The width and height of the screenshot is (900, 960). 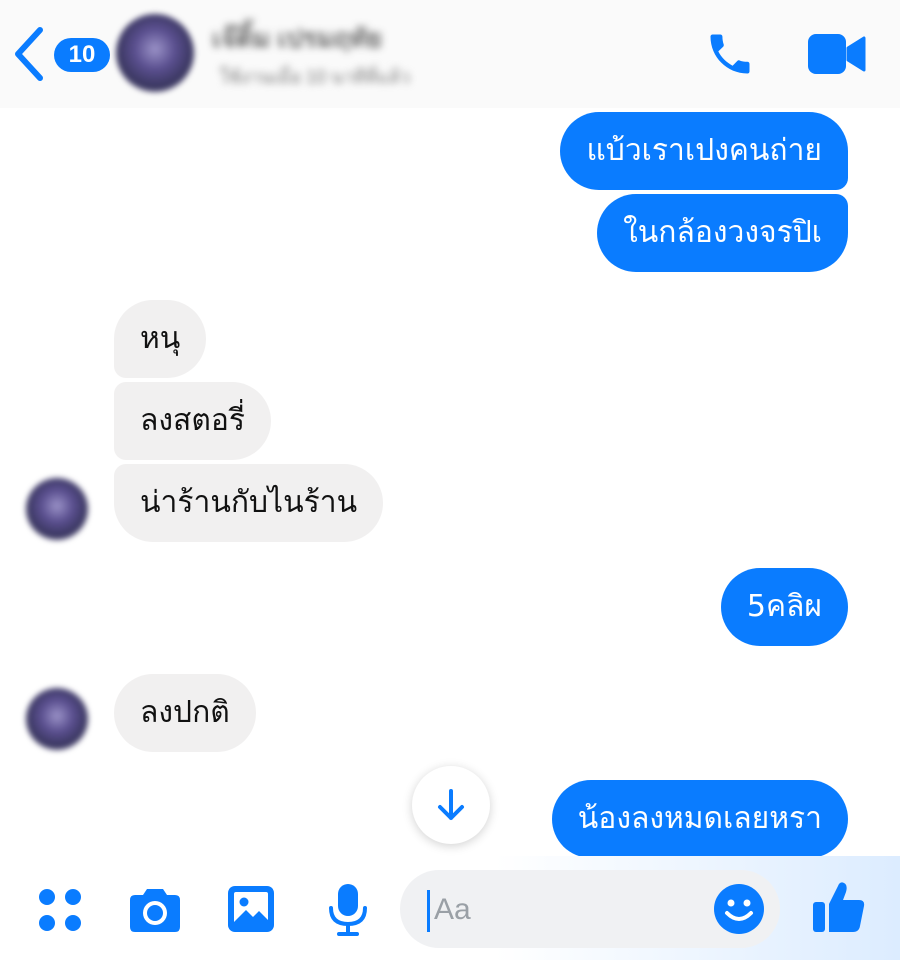 What do you see at coordinates (428, 911) in the screenshot?
I see `text-cursor` at bounding box center [428, 911].